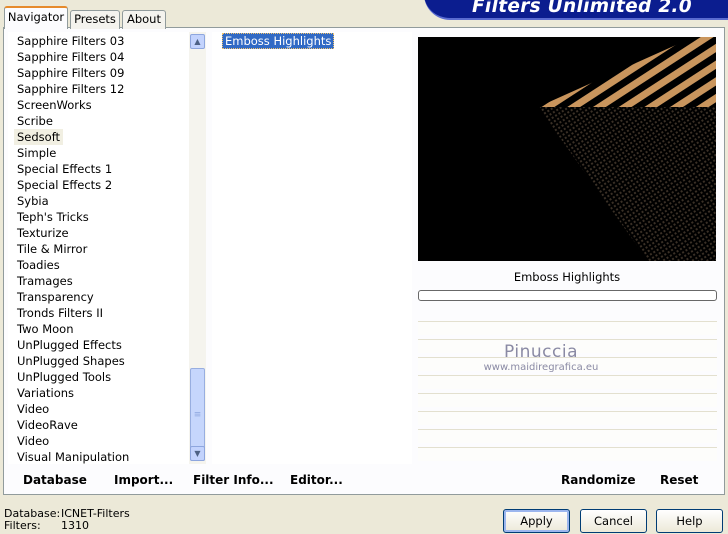  What do you see at coordinates (53, 217) in the screenshot?
I see `category-item: Teph's Tricks` at bounding box center [53, 217].